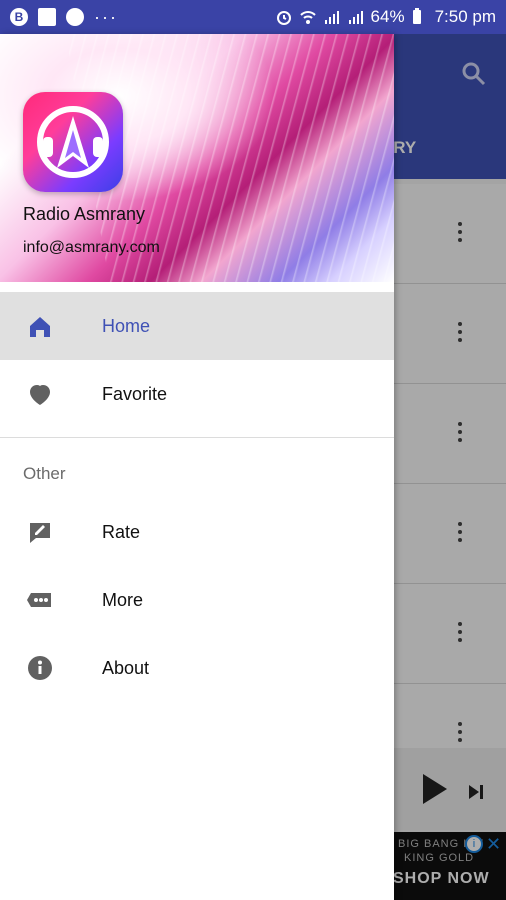 The width and height of the screenshot is (506, 900). Describe the element at coordinates (40, 394) in the screenshot. I see `heart-icon` at that location.